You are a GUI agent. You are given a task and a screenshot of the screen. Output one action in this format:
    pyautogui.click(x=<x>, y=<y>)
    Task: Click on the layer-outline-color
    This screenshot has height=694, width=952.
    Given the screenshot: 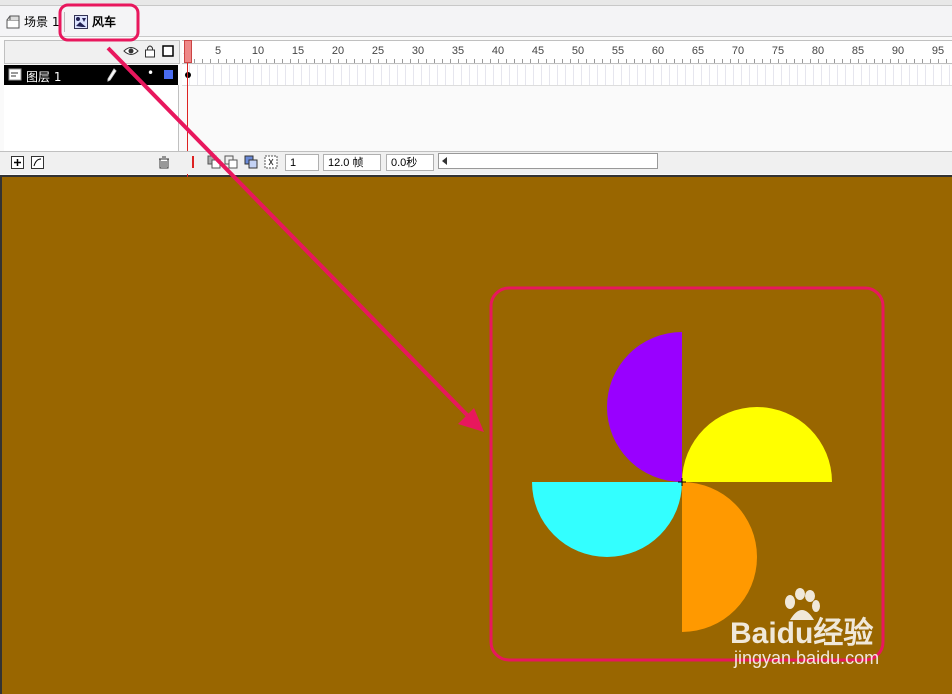 What is the action you would take?
    pyautogui.click(x=168, y=74)
    